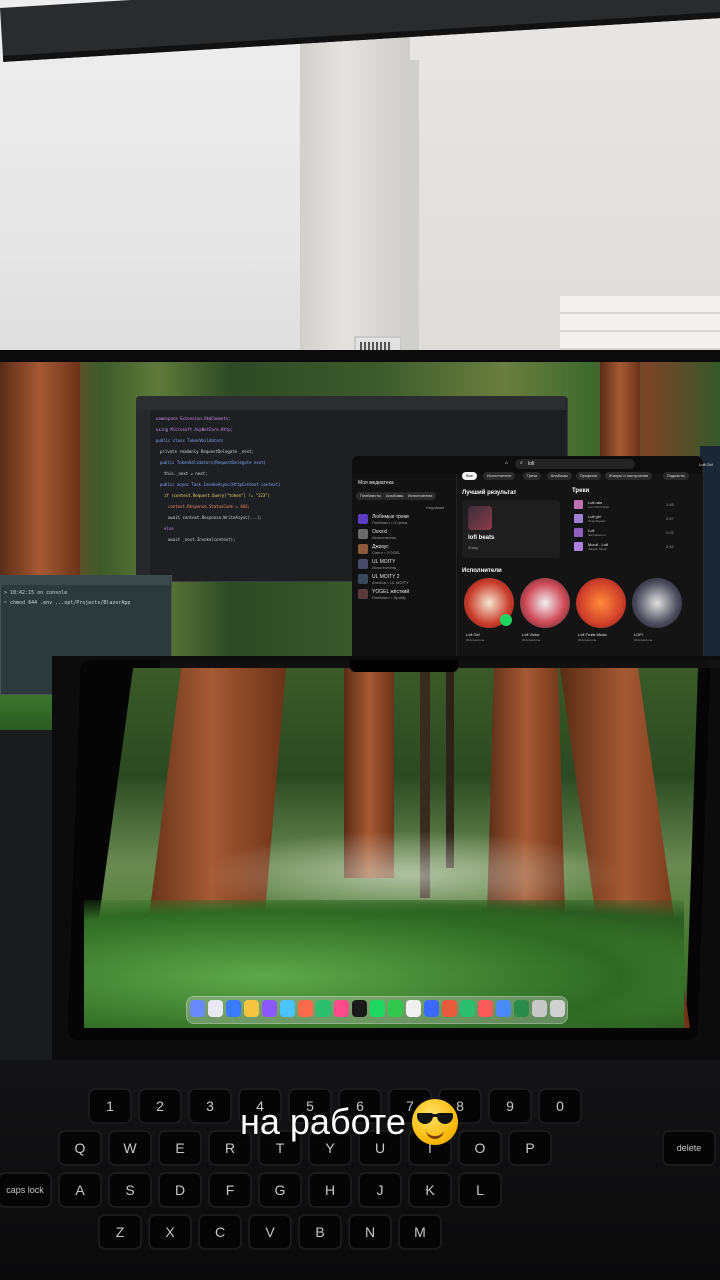 The width and height of the screenshot is (720, 1280). What do you see at coordinates (597, 549) in the screenshot?
I see `track-artist: Vaughn Mood` at bounding box center [597, 549].